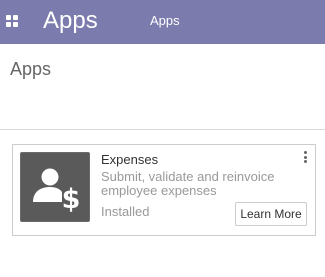 This screenshot has width=325, height=277. What do you see at coordinates (271, 214) in the screenshot?
I see `learn-more-button: Learn More` at bounding box center [271, 214].